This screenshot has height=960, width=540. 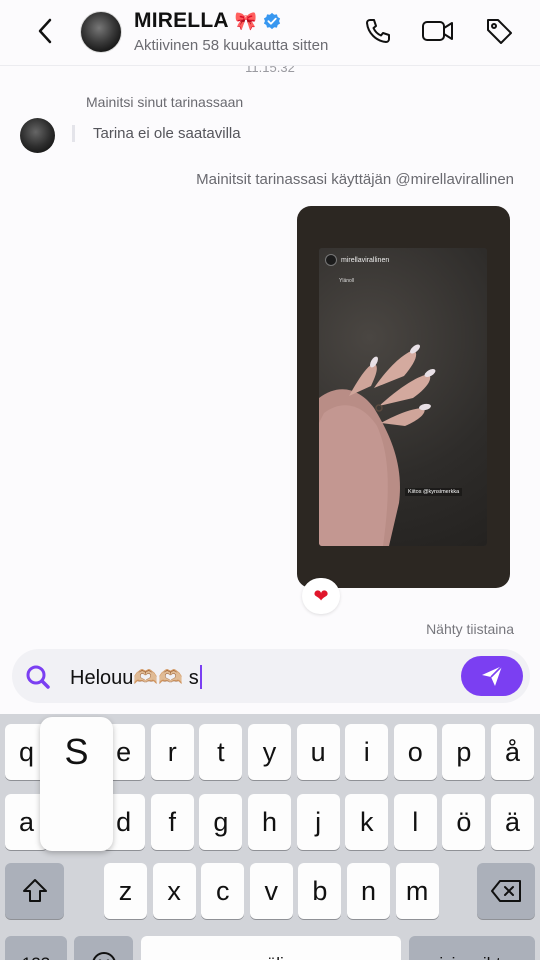 I want to click on hand-image, so click(x=377, y=445).